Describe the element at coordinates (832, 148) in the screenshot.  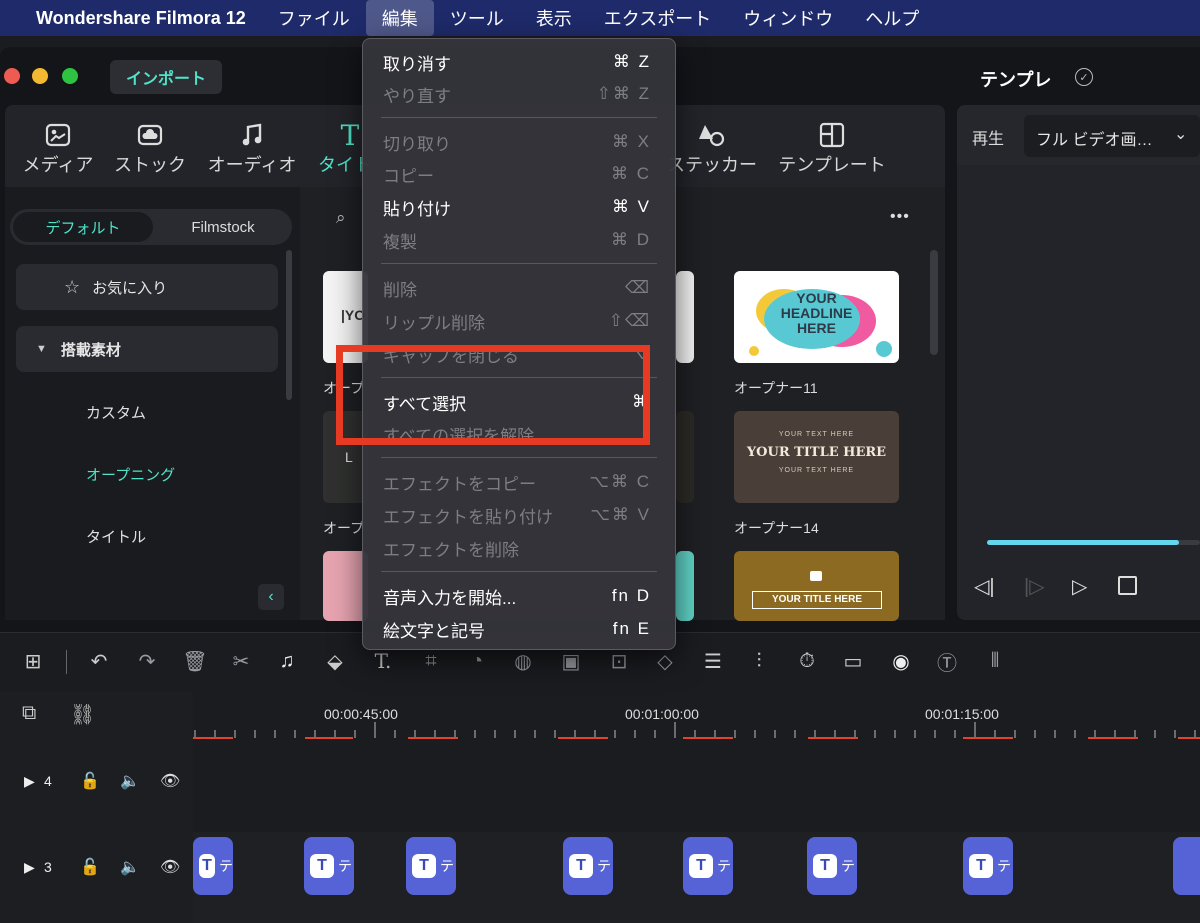
I see `tab-templates: テンプレート` at that location.